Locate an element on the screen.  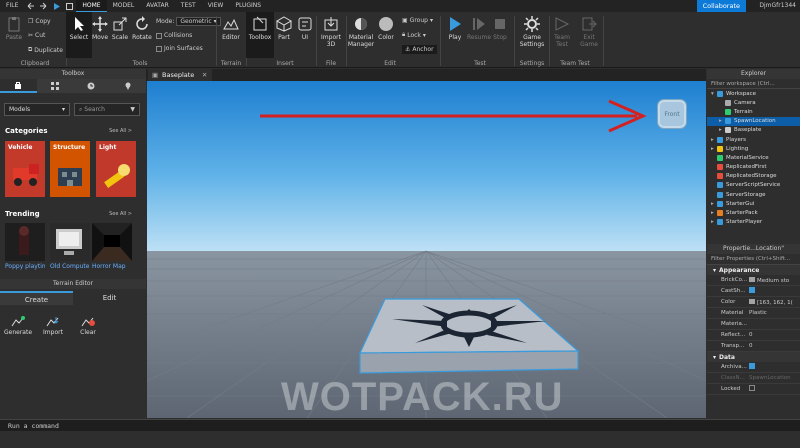
explorer-item-lighting: ▸ Lighting is located at coordinates (753, 148).